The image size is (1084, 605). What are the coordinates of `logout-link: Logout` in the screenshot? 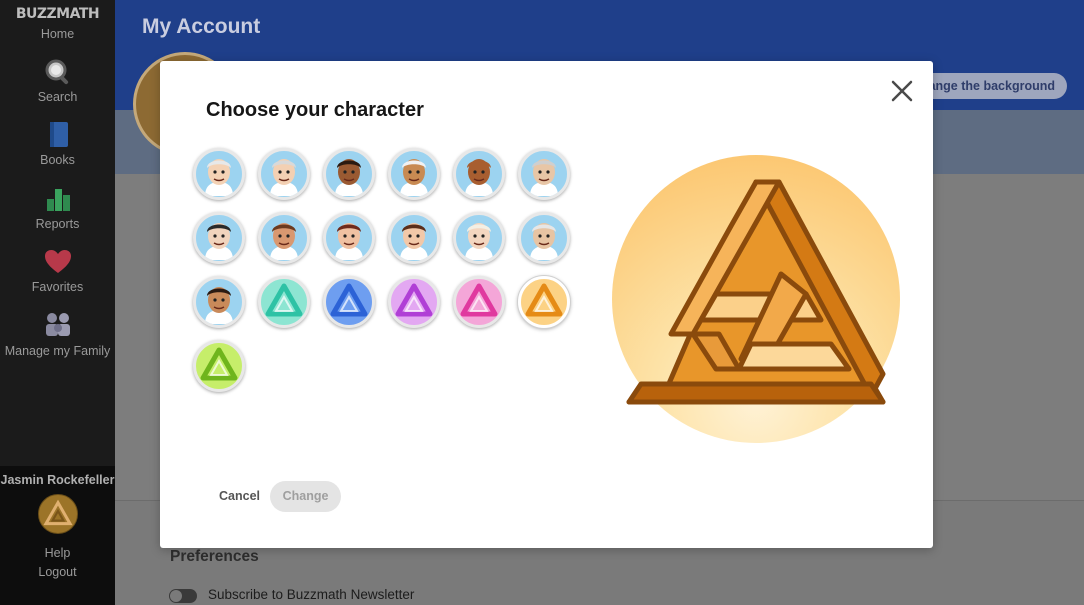 It's located at (57, 572).